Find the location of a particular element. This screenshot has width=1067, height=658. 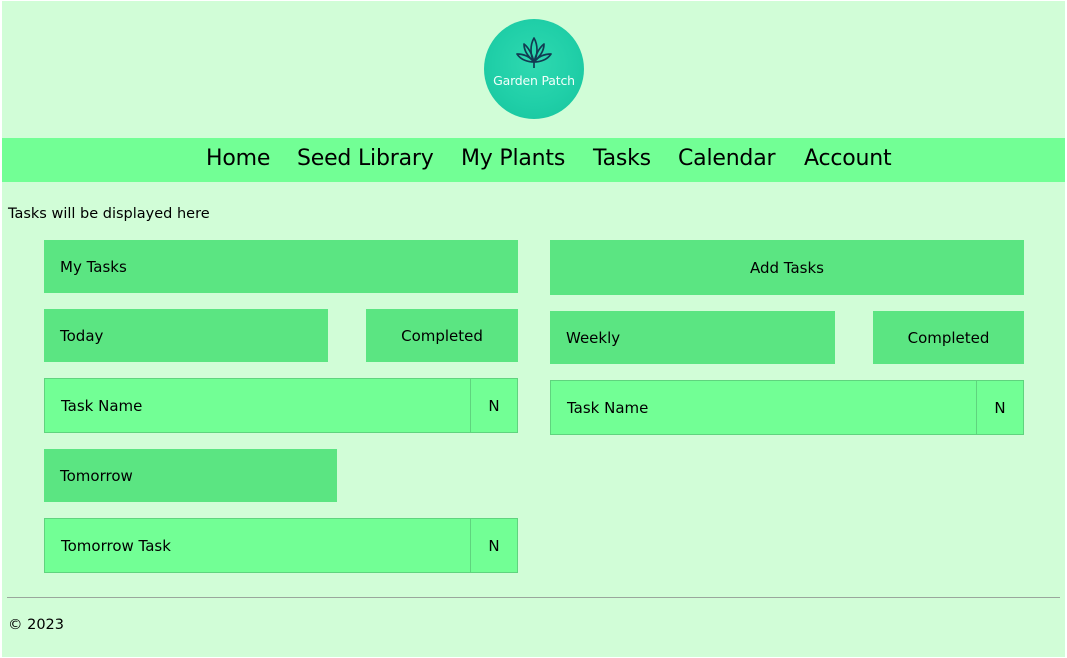

nav-calendar: Calendar is located at coordinates (727, 158).